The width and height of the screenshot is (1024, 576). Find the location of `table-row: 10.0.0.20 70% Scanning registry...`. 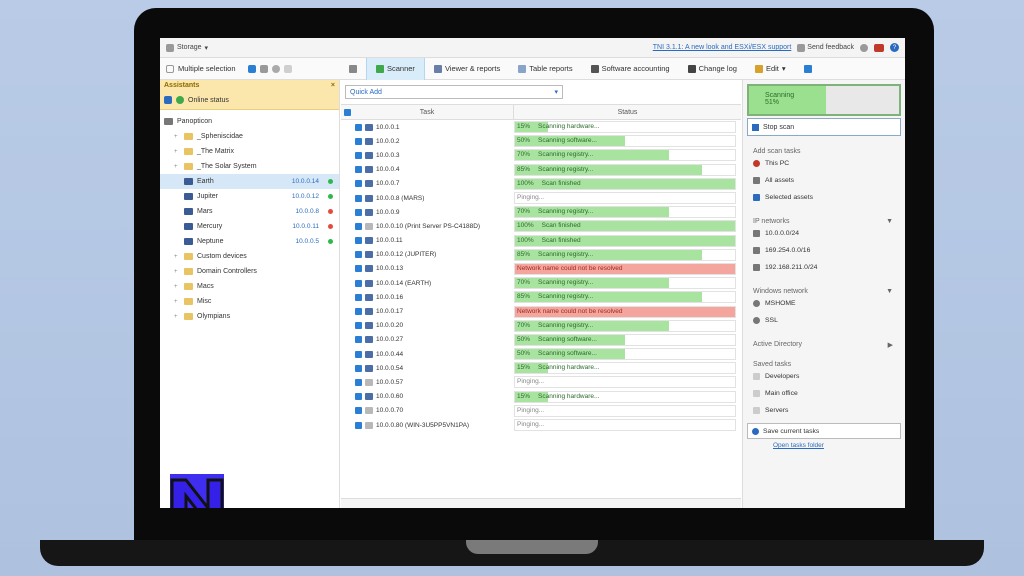

table-row: 10.0.0.20 70% Scanning registry... is located at coordinates (541, 326).